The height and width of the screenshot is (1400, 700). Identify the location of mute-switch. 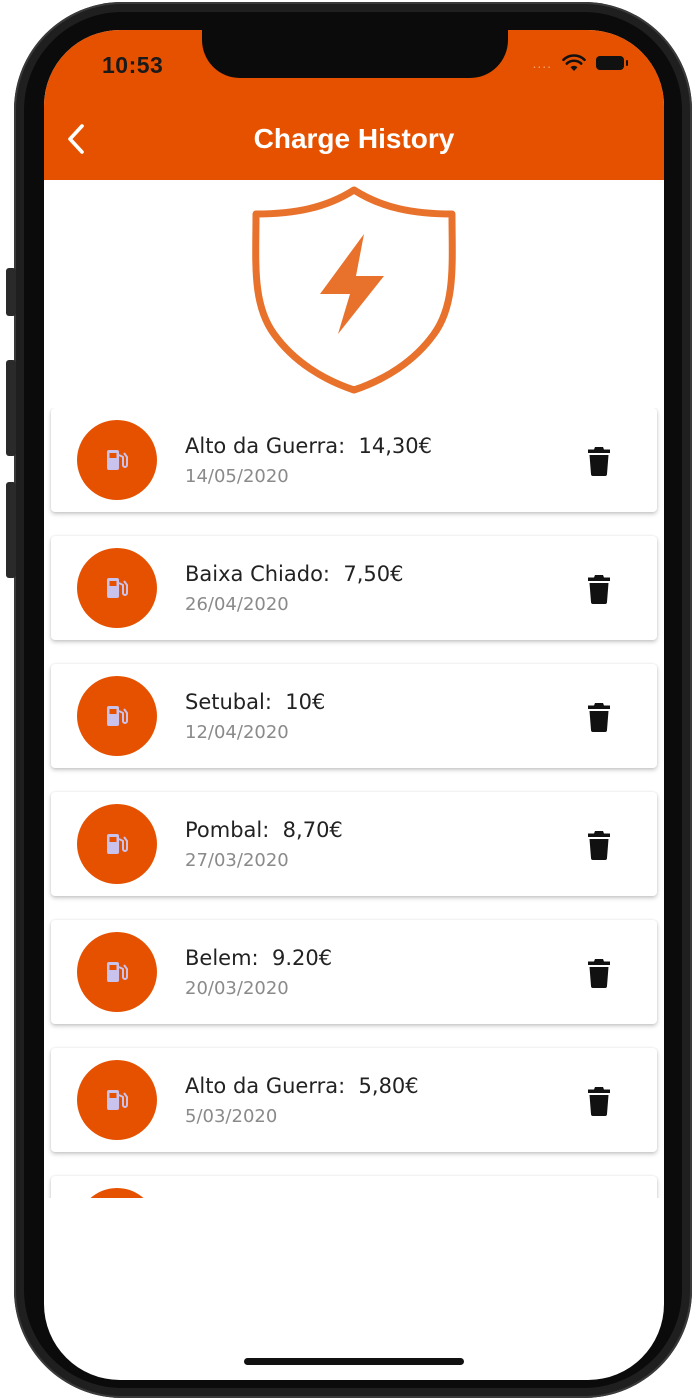
(11, 292).